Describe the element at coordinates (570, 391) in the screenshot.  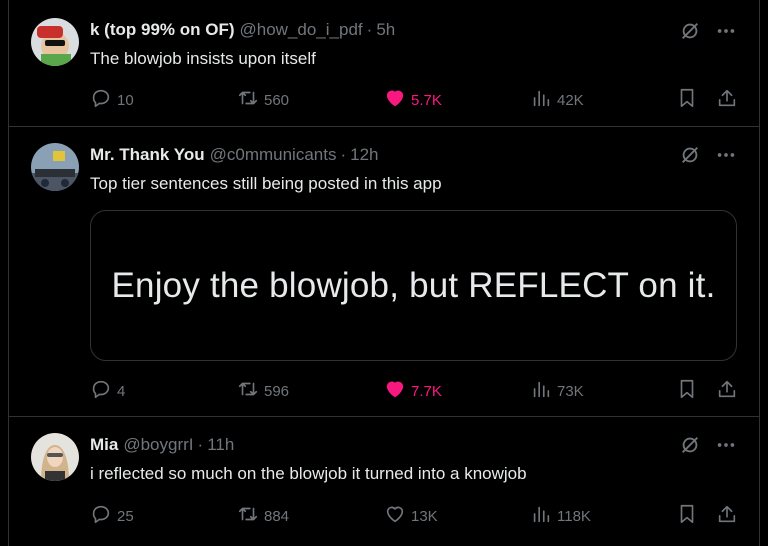
I see `view-count: 73K` at that location.